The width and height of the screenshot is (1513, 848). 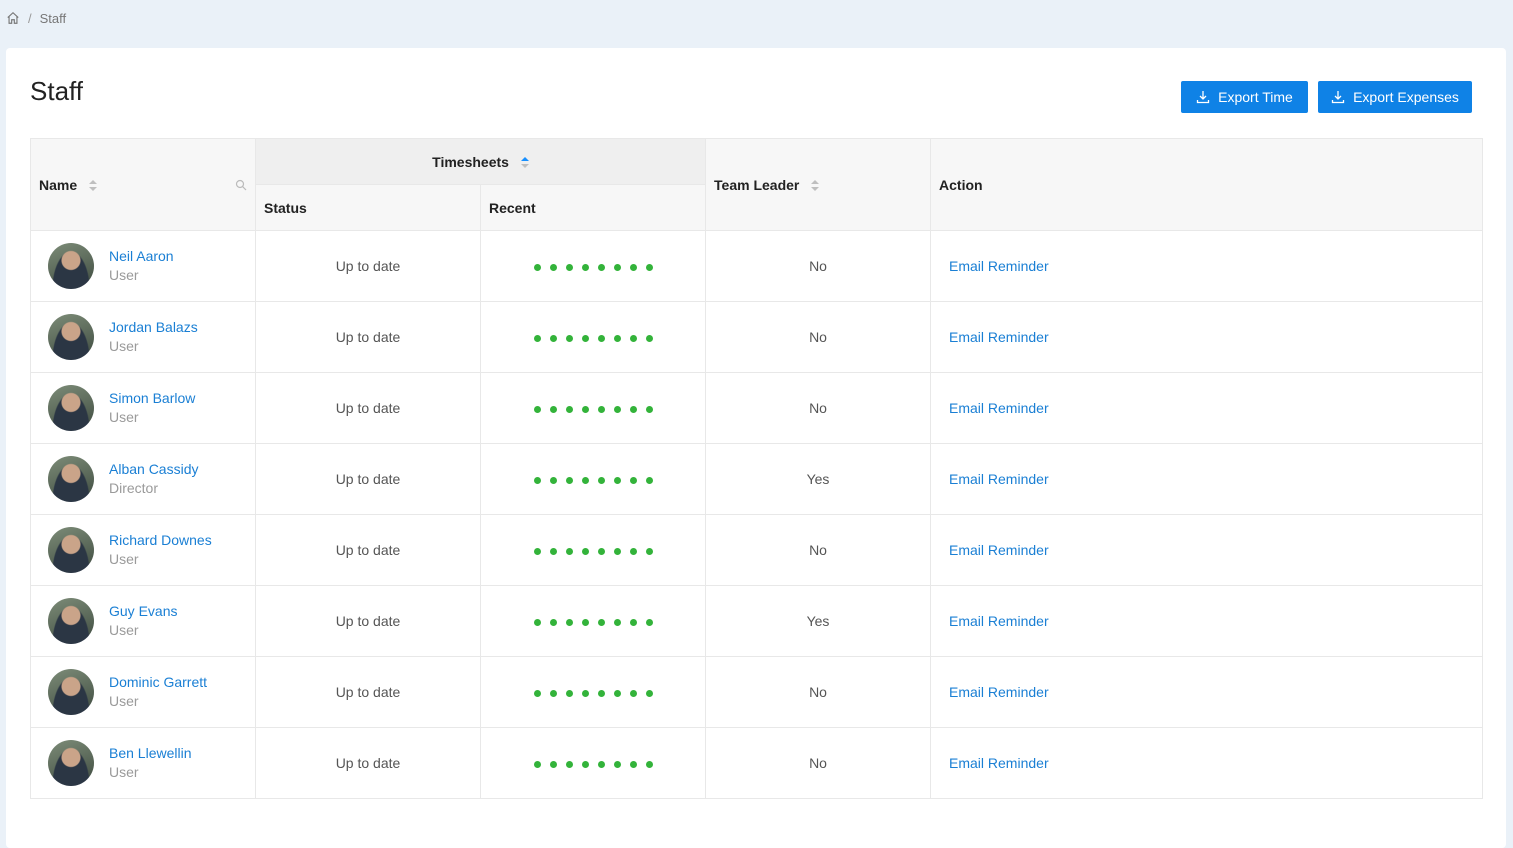 What do you see at coordinates (150, 753) in the screenshot?
I see `staff-name-link: Ben Llewellin` at bounding box center [150, 753].